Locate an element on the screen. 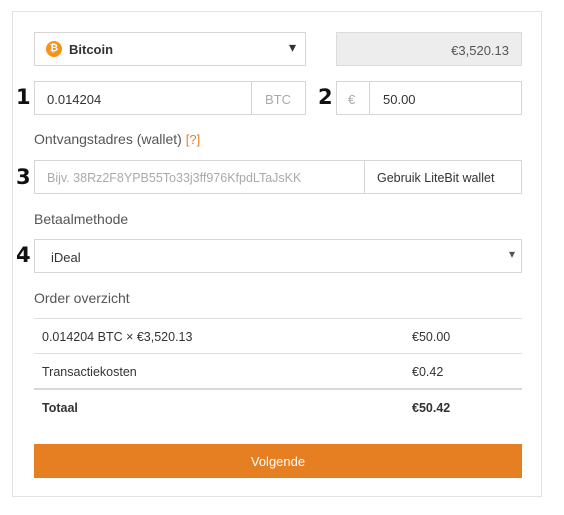 The height and width of the screenshot is (515, 564). euro-icon: € is located at coordinates (352, 99).